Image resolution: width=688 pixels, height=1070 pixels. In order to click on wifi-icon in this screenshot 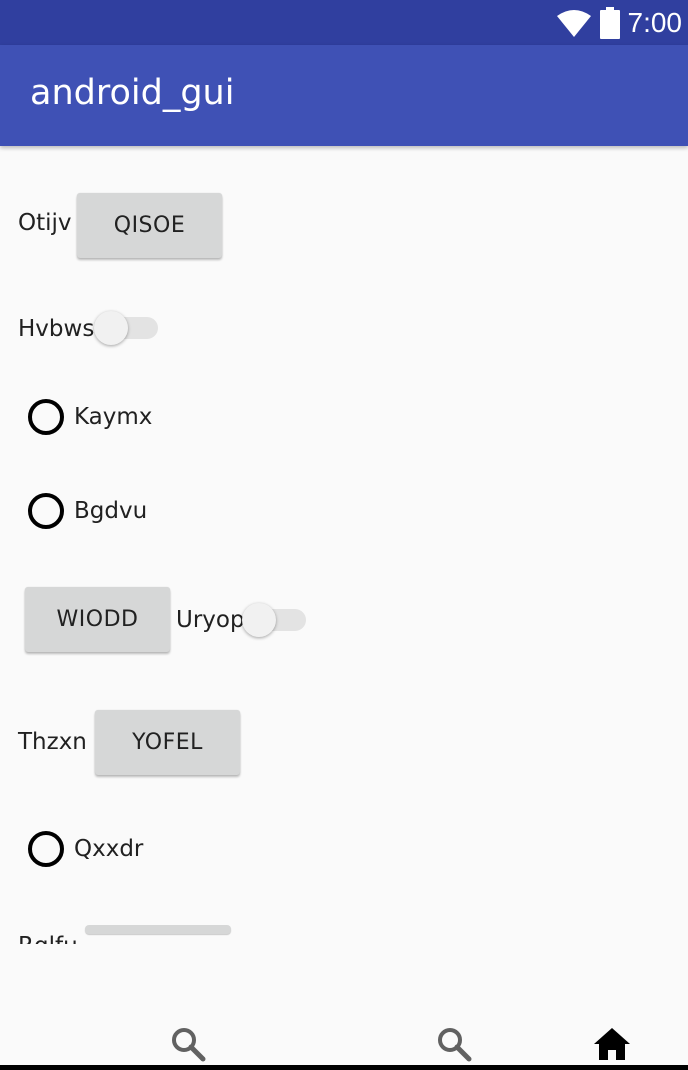, I will do `click(573, 23)`.